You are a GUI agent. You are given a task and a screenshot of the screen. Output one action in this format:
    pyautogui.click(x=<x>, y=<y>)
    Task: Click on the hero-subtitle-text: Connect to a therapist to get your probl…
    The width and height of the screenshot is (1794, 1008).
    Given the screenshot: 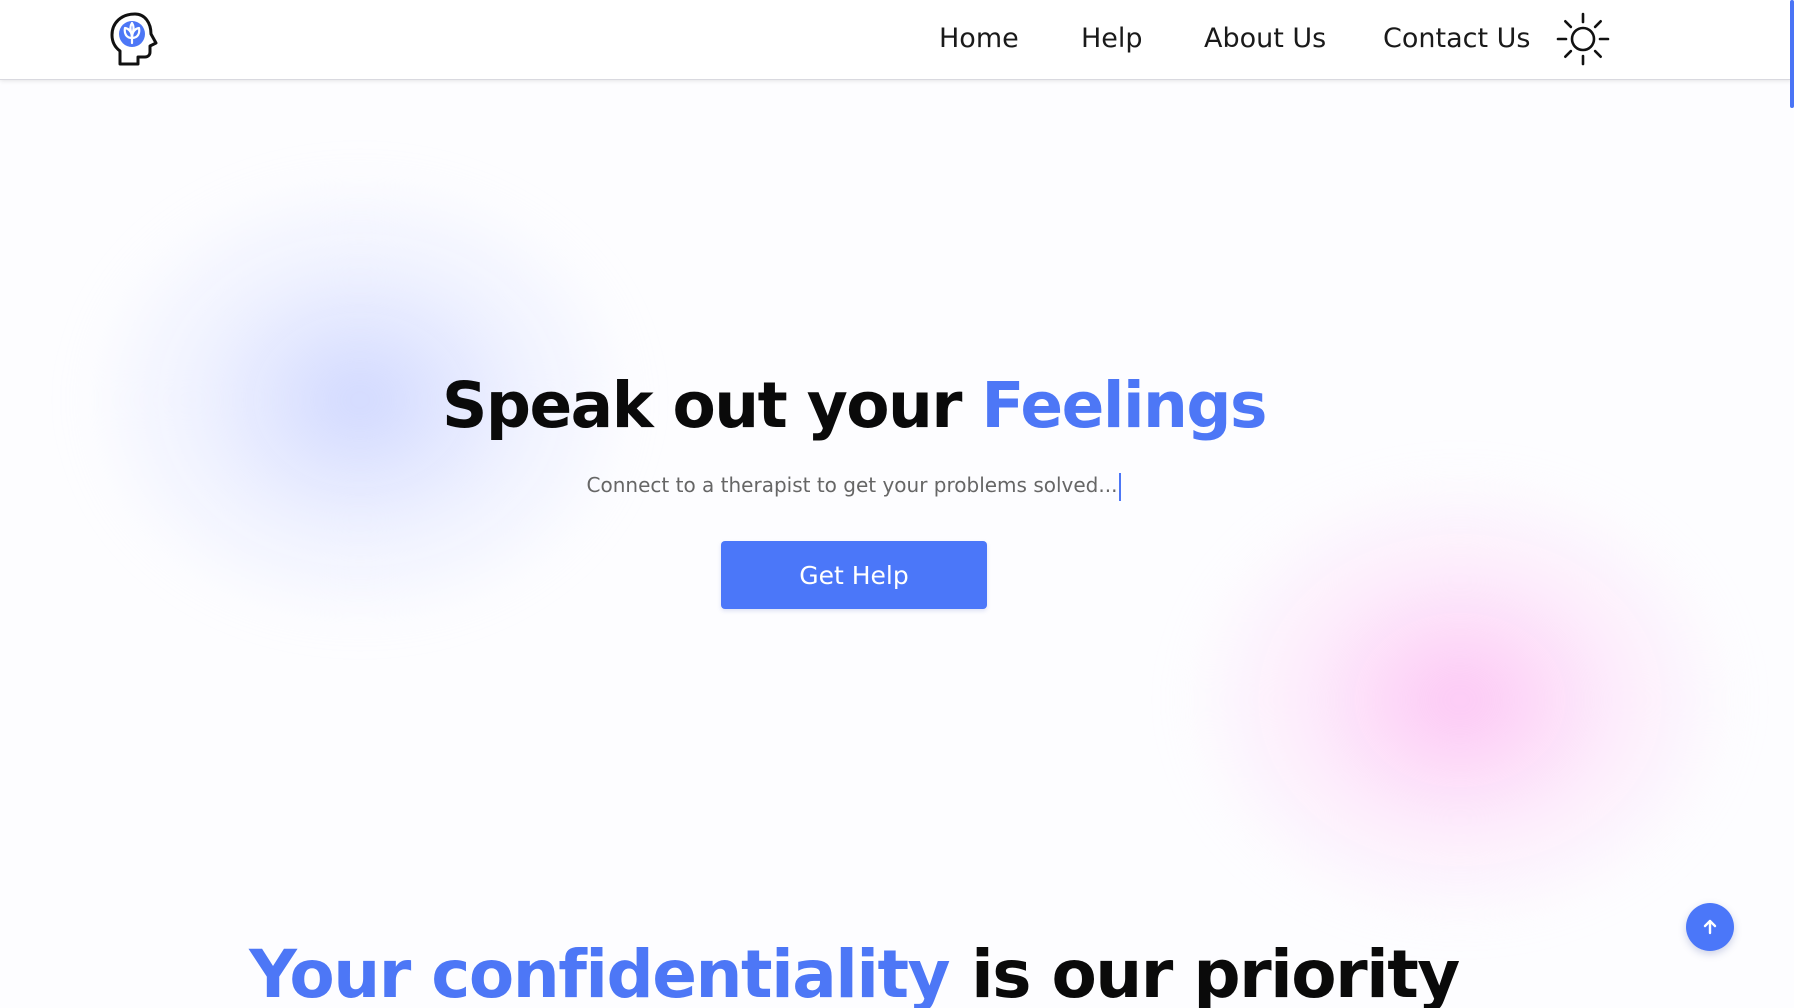 What is the action you would take?
    pyautogui.click(x=852, y=485)
    